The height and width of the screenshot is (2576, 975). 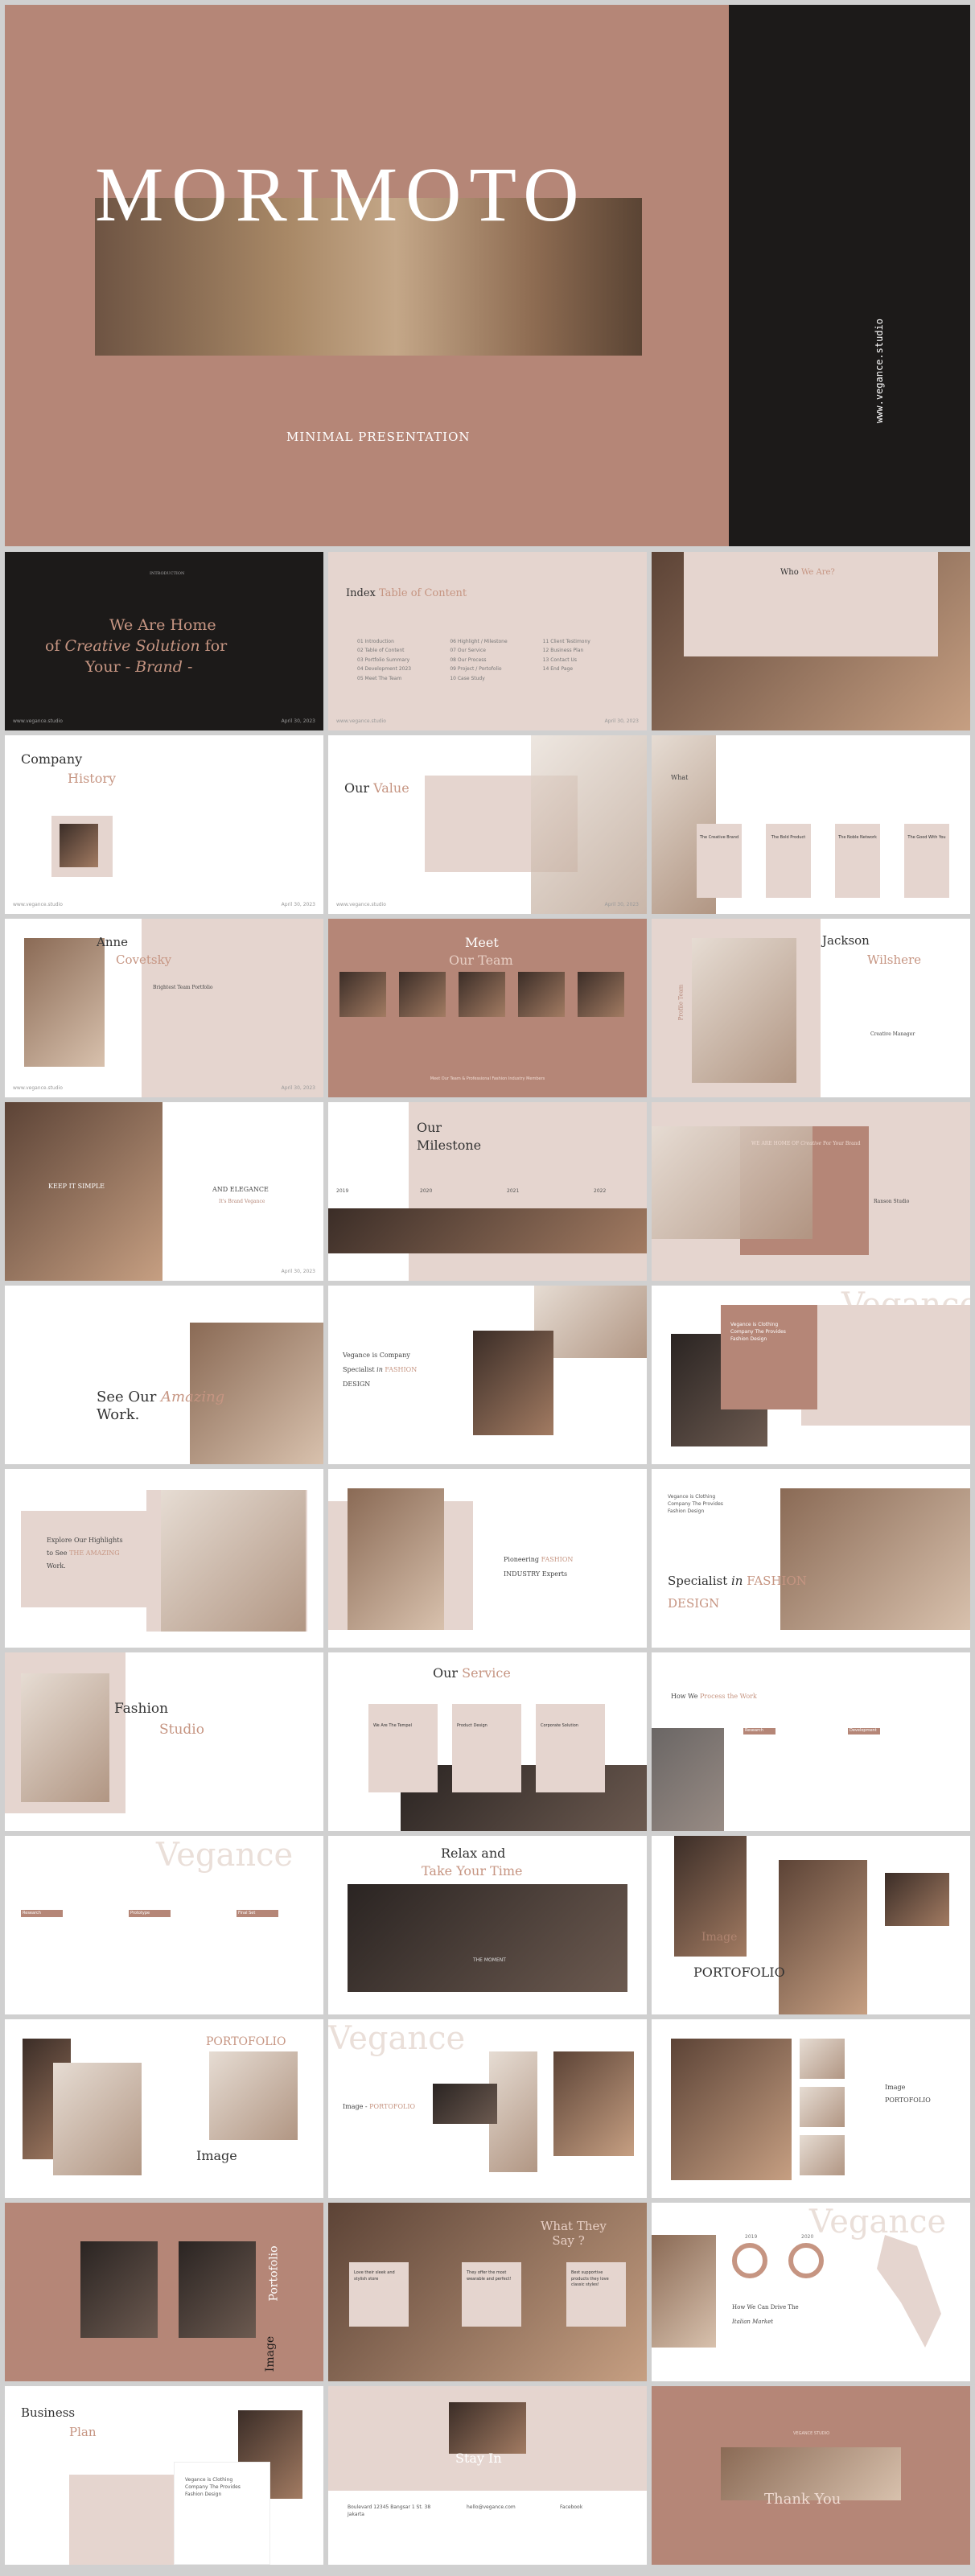 I want to click on slide-portfolio-2: PORTOFOLIO Image, so click(x=164, y=2108).